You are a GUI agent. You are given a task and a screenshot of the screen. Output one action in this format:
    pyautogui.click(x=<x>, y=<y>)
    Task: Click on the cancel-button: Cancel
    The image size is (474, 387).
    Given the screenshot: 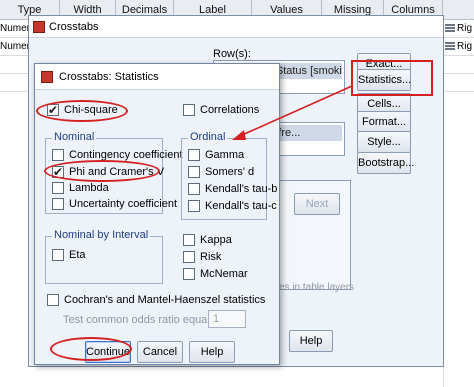 What is the action you would take?
    pyautogui.click(x=160, y=352)
    